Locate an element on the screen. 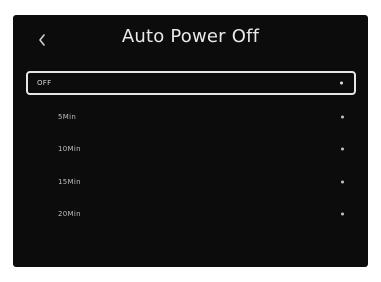 The height and width of the screenshot is (282, 381). option-15min: 15Min is located at coordinates (191, 182).